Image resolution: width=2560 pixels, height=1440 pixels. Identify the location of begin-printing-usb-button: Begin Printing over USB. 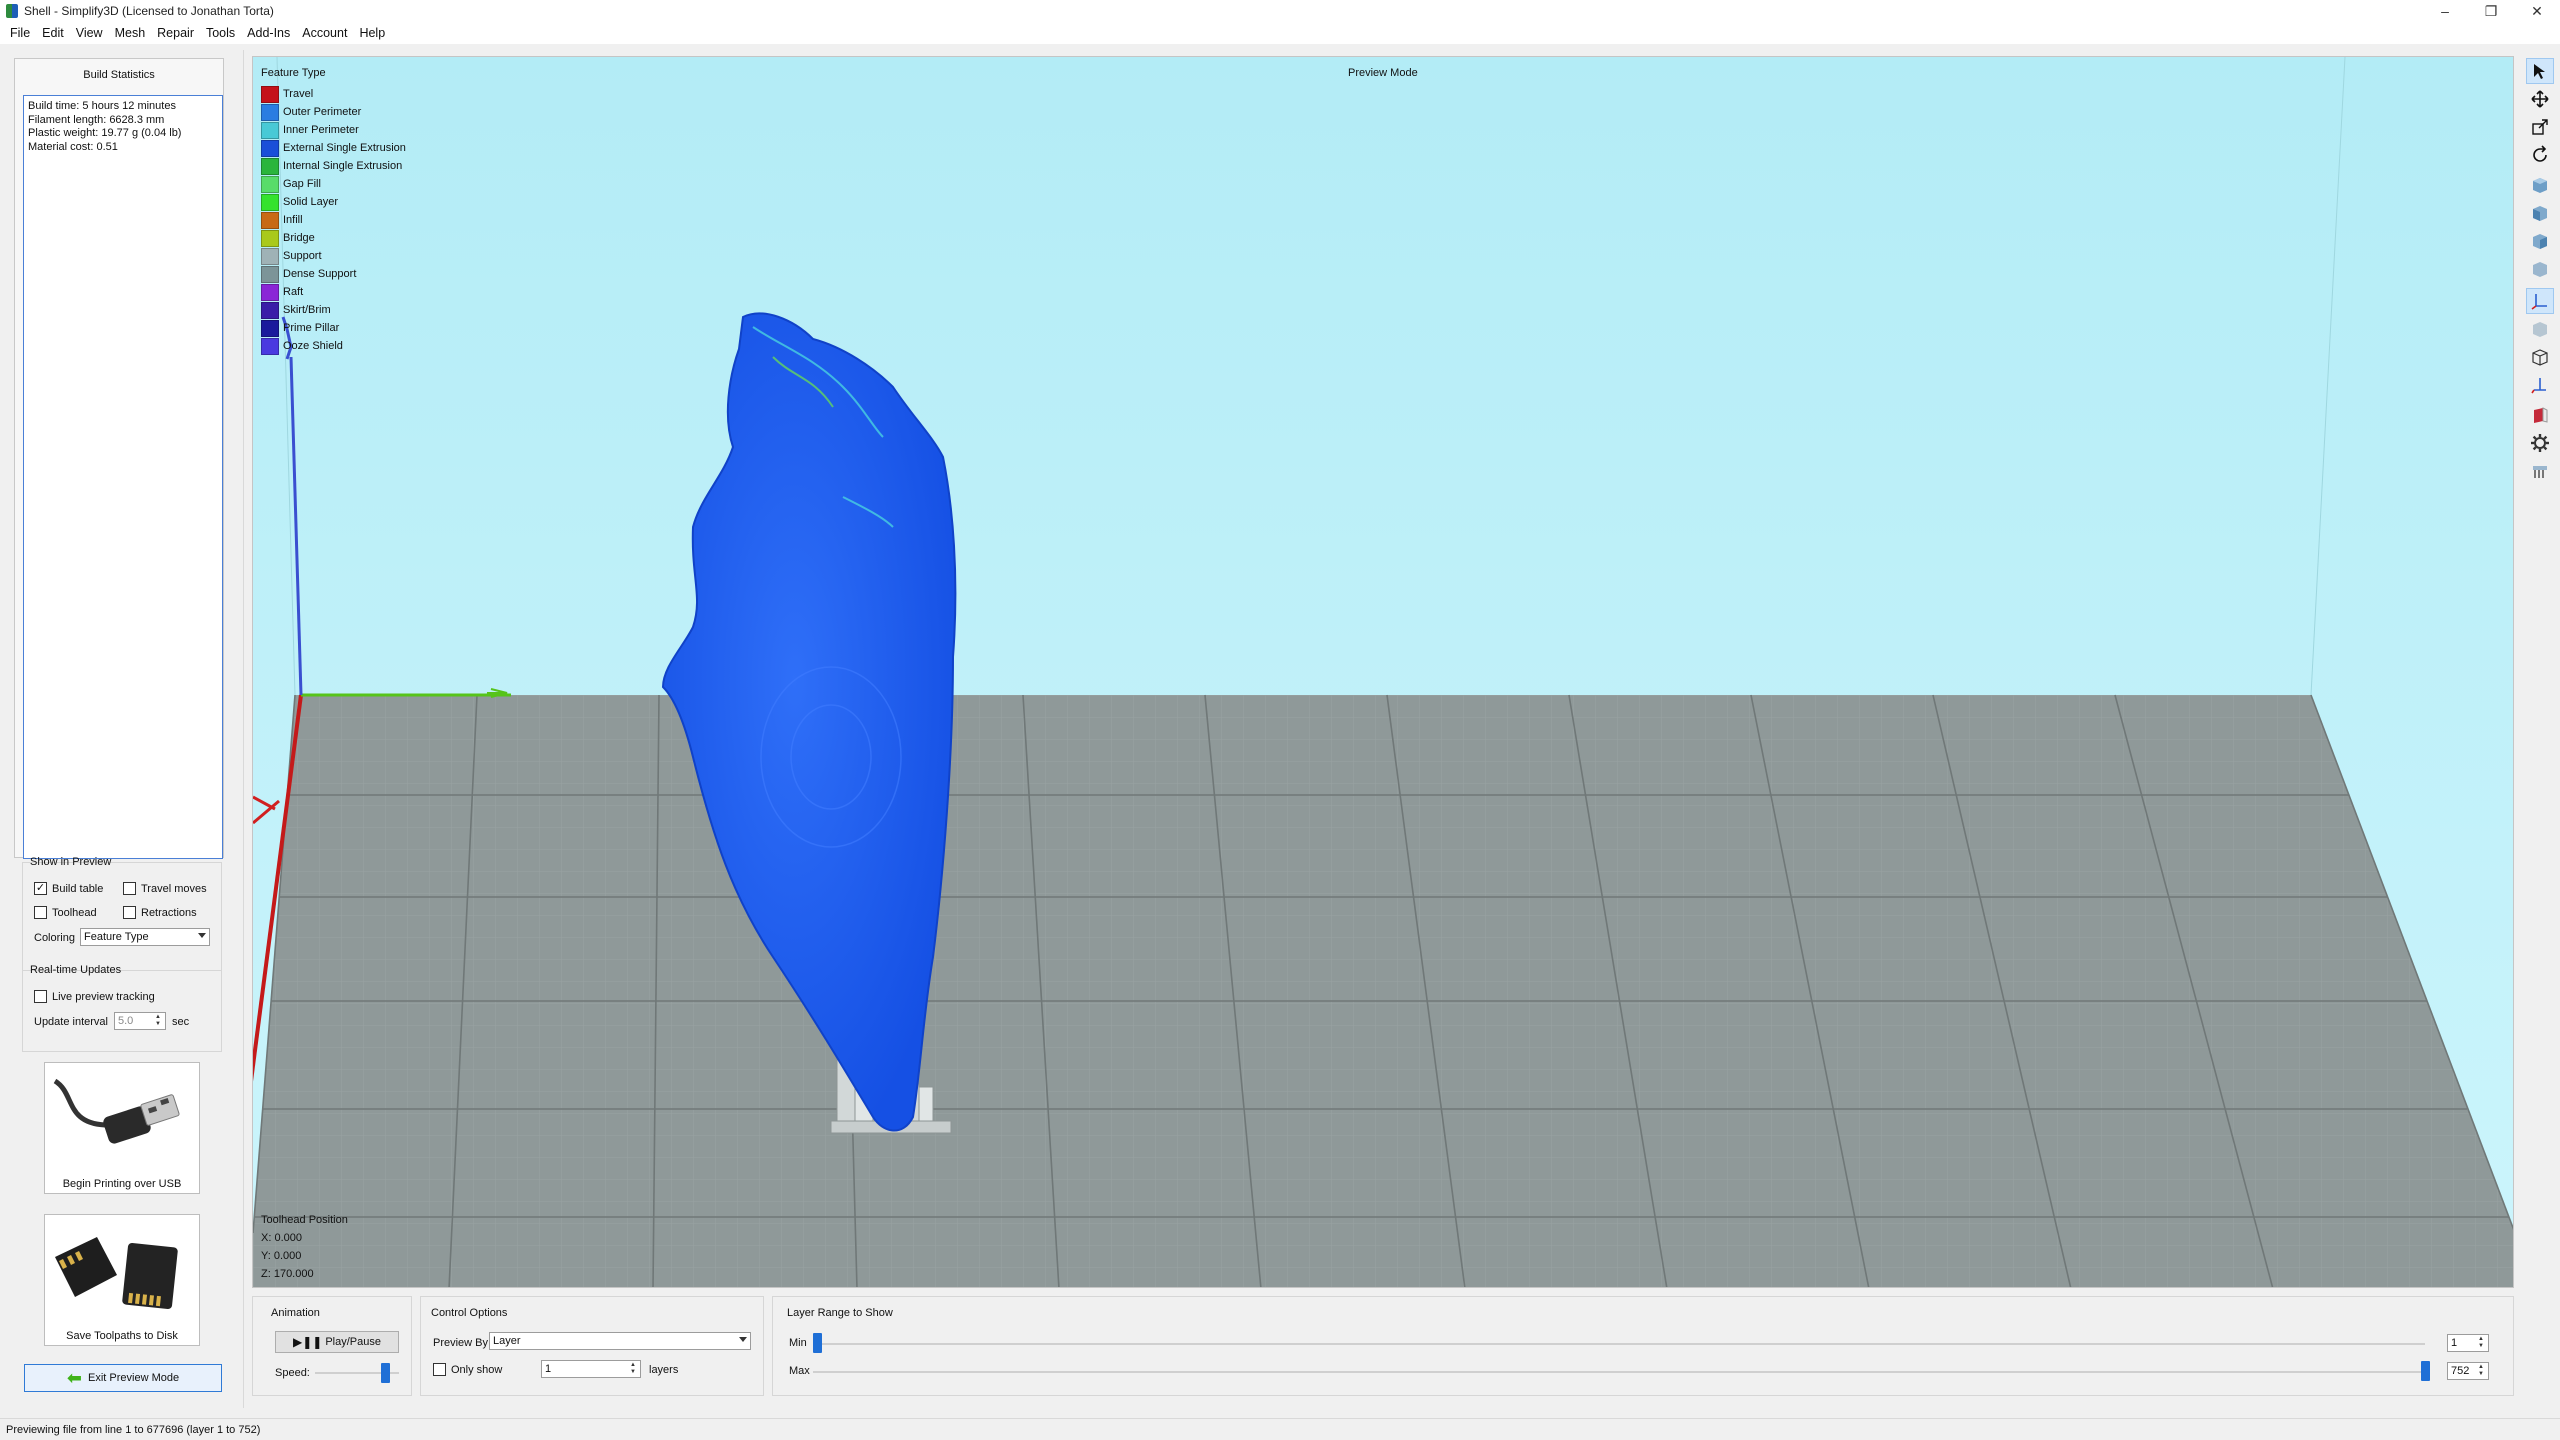
(122, 1128).